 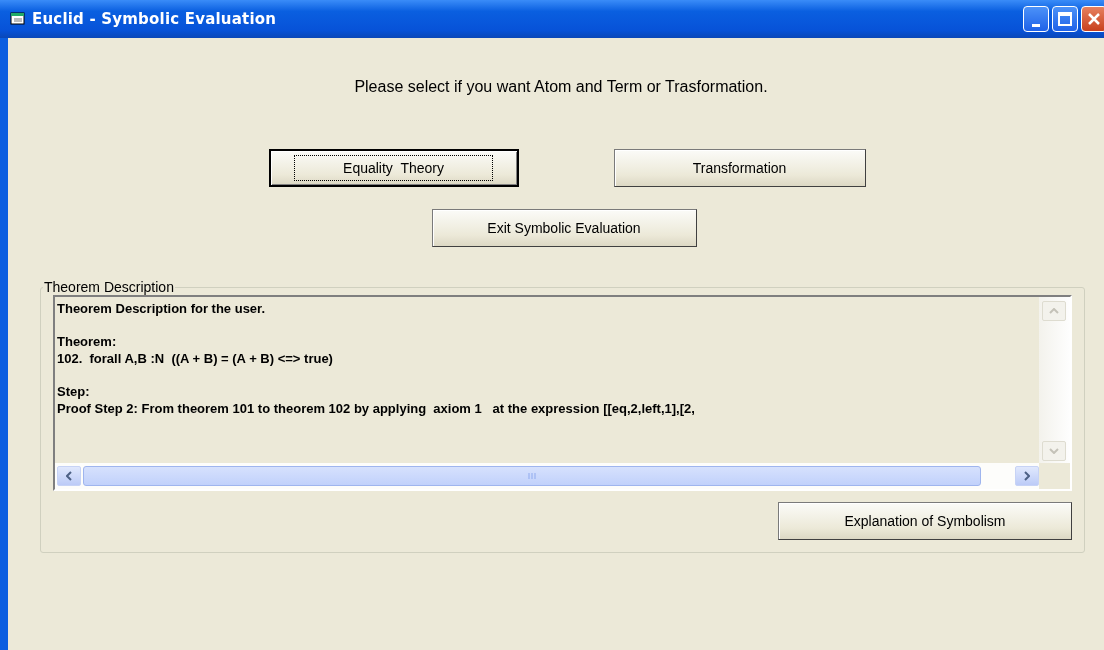 I want to click on group-title: Theorem Description, so click(x=109, y=287).